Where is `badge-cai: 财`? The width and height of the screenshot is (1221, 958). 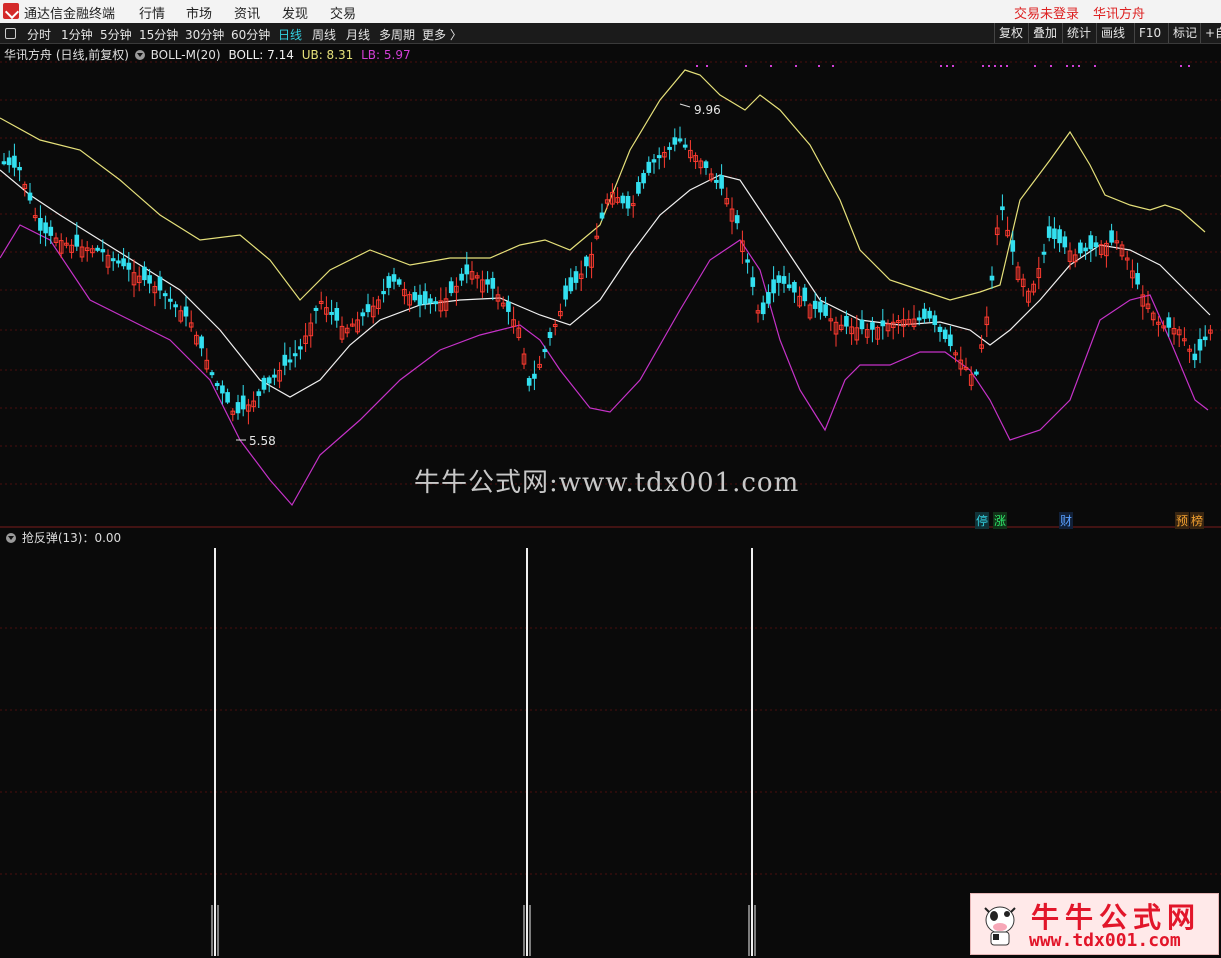
badge-cai: 财 is located at coordinates (1066, 520).